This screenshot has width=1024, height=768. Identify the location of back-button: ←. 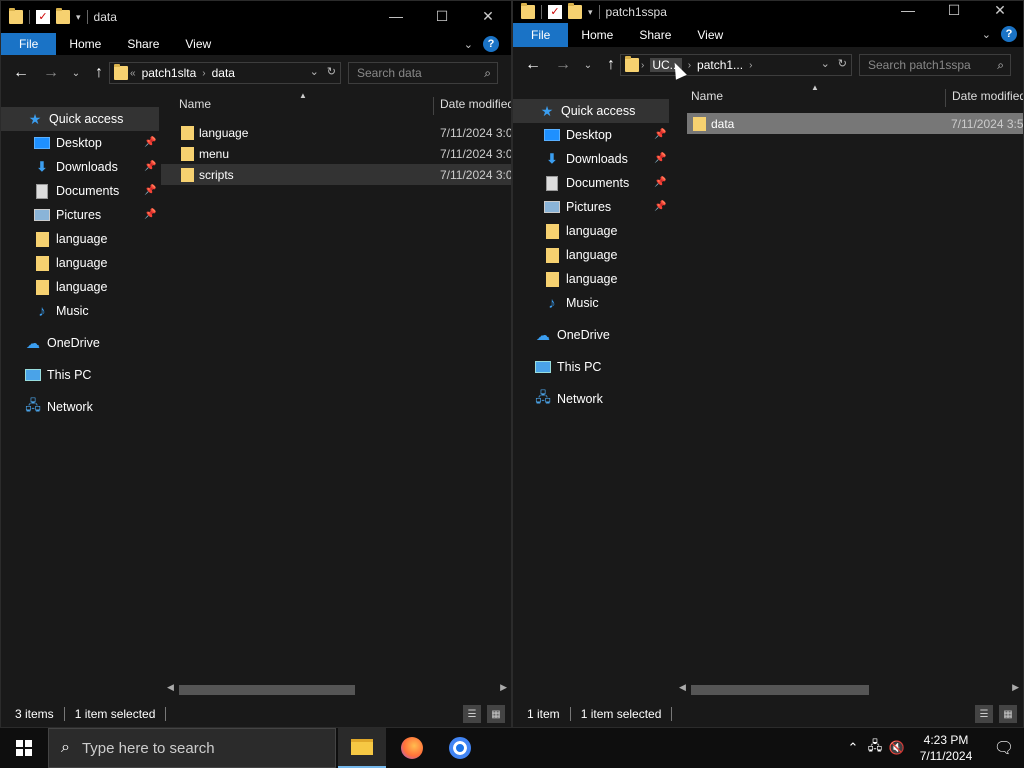
(21, 73).